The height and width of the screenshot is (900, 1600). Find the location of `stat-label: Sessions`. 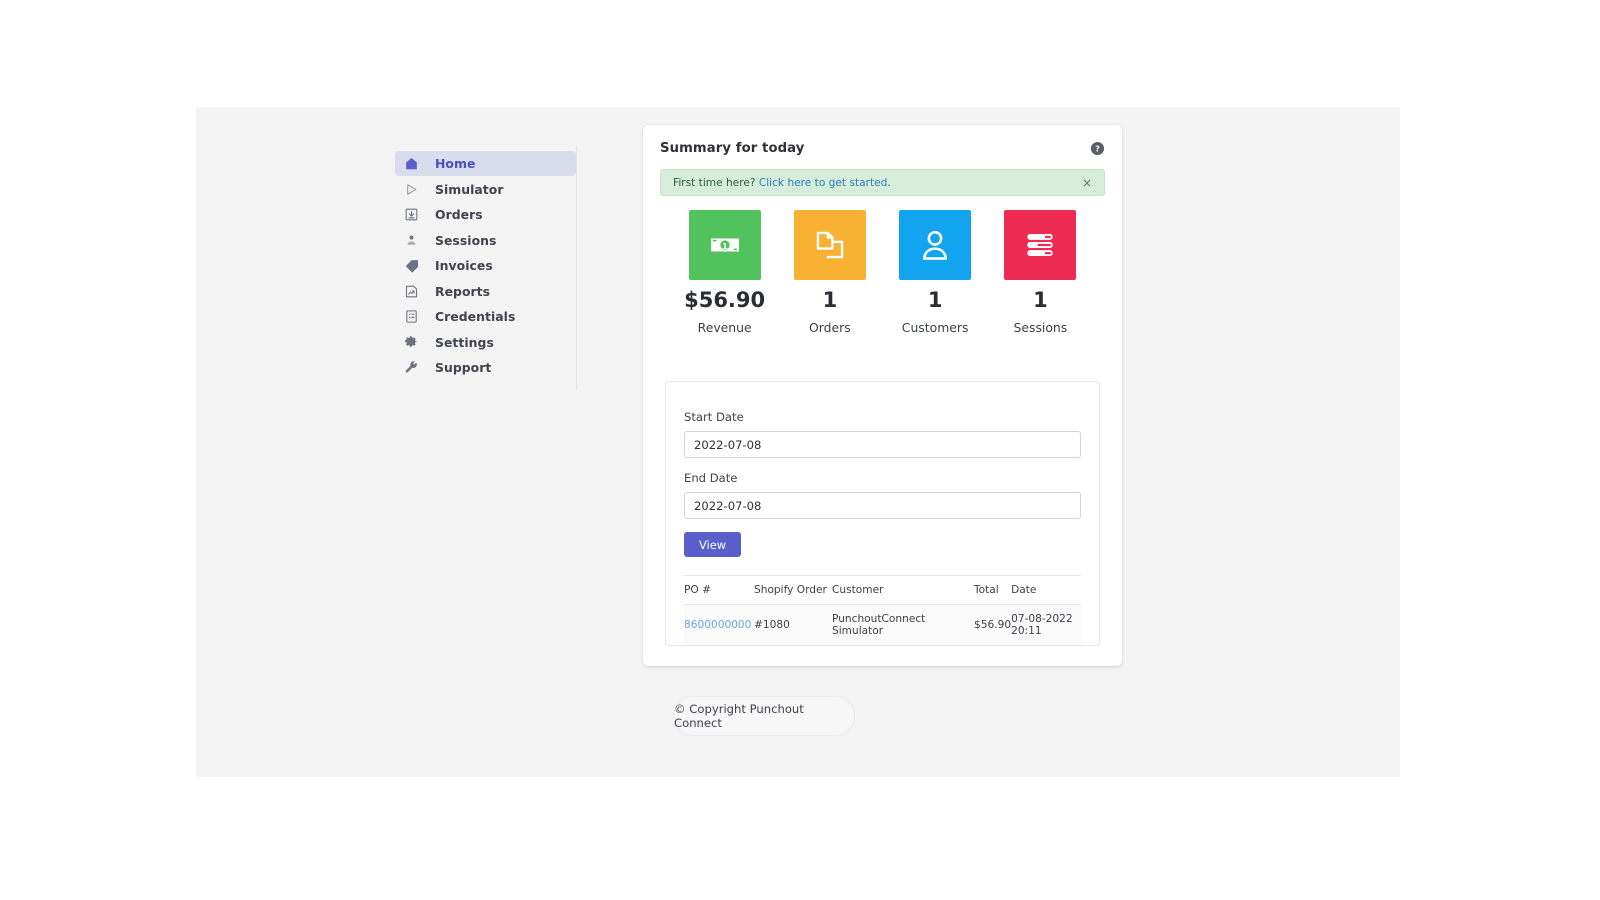

stat-label: Sessions is located at coordinates (1040, 327).